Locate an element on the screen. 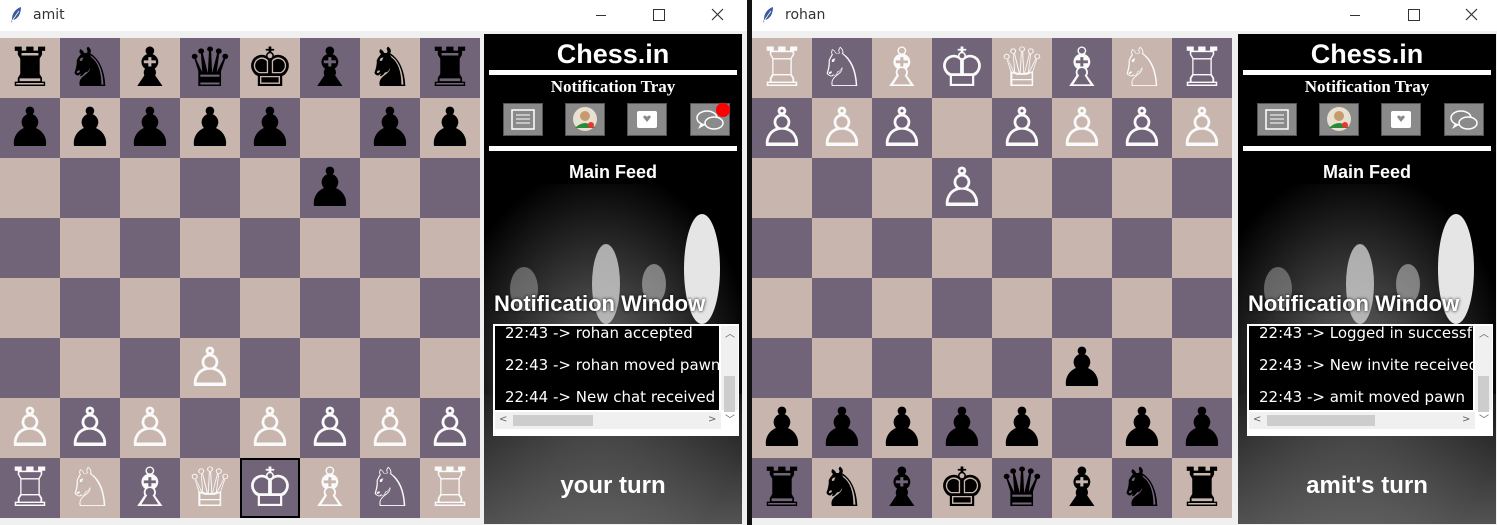 The image size is (1497, 525). board-square-d6: ♙ is located at coordinates (962, 188).